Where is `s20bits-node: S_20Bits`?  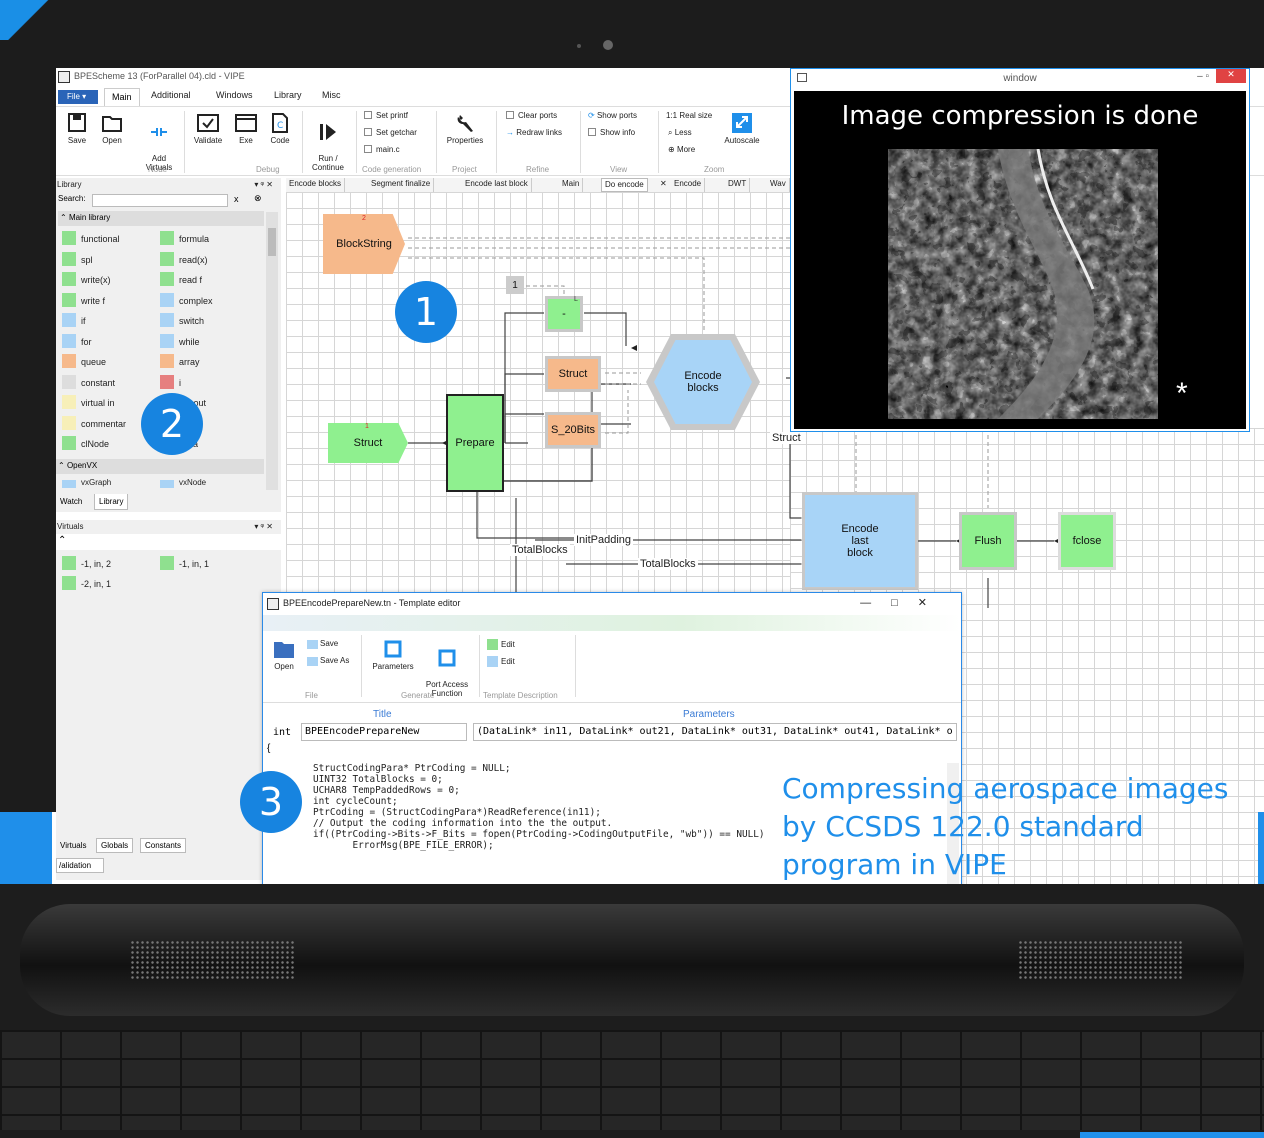
s20bits-node: S_20Bits is located at coordinates (573, 430).